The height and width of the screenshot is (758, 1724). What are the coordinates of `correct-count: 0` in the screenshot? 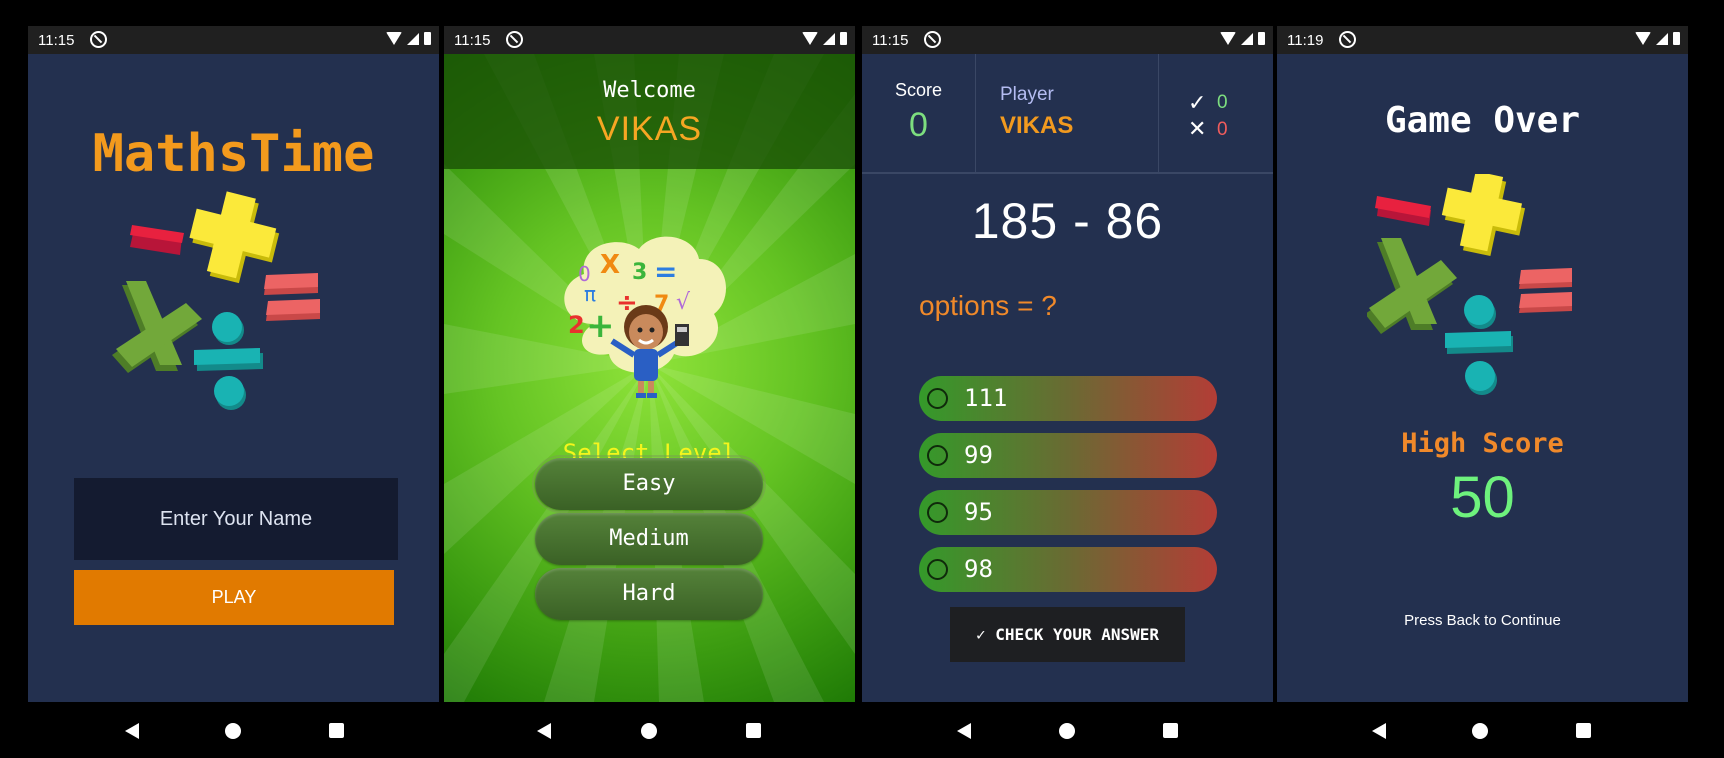 It's located at (1222, 102).